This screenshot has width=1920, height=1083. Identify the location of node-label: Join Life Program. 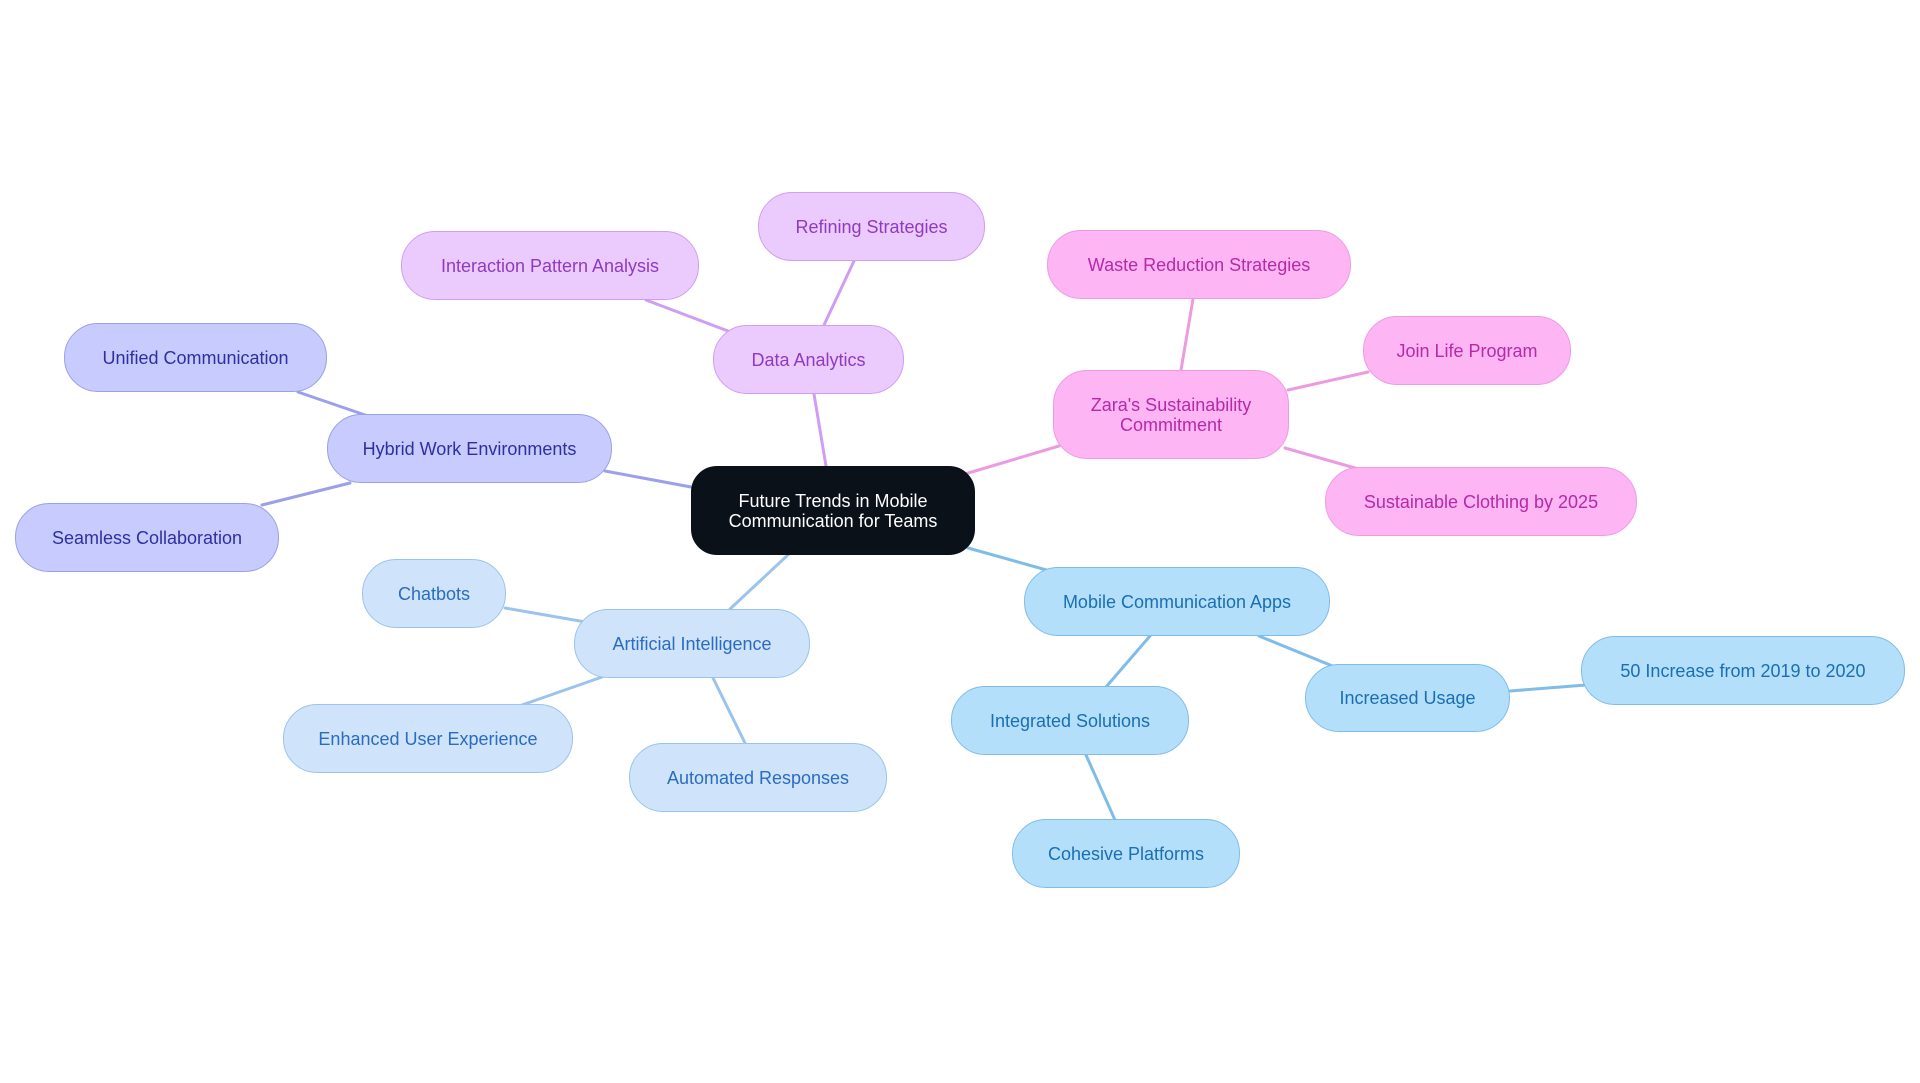
(1467, 350).